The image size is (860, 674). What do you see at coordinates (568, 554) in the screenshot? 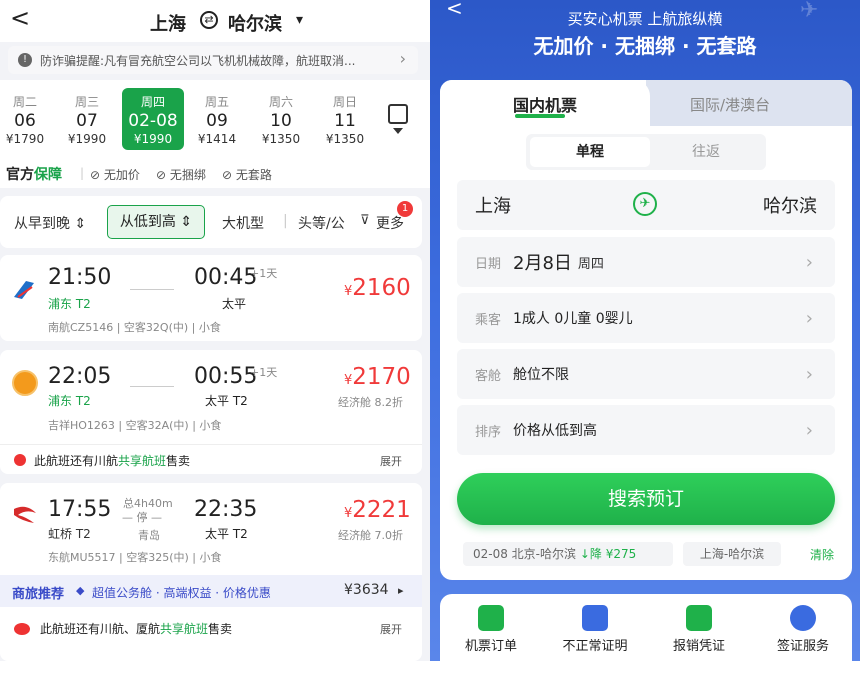
I see `history-chip: 02-08 北京-哈尔滨 ↓降 ¥275` at bounding box center [568, 554].